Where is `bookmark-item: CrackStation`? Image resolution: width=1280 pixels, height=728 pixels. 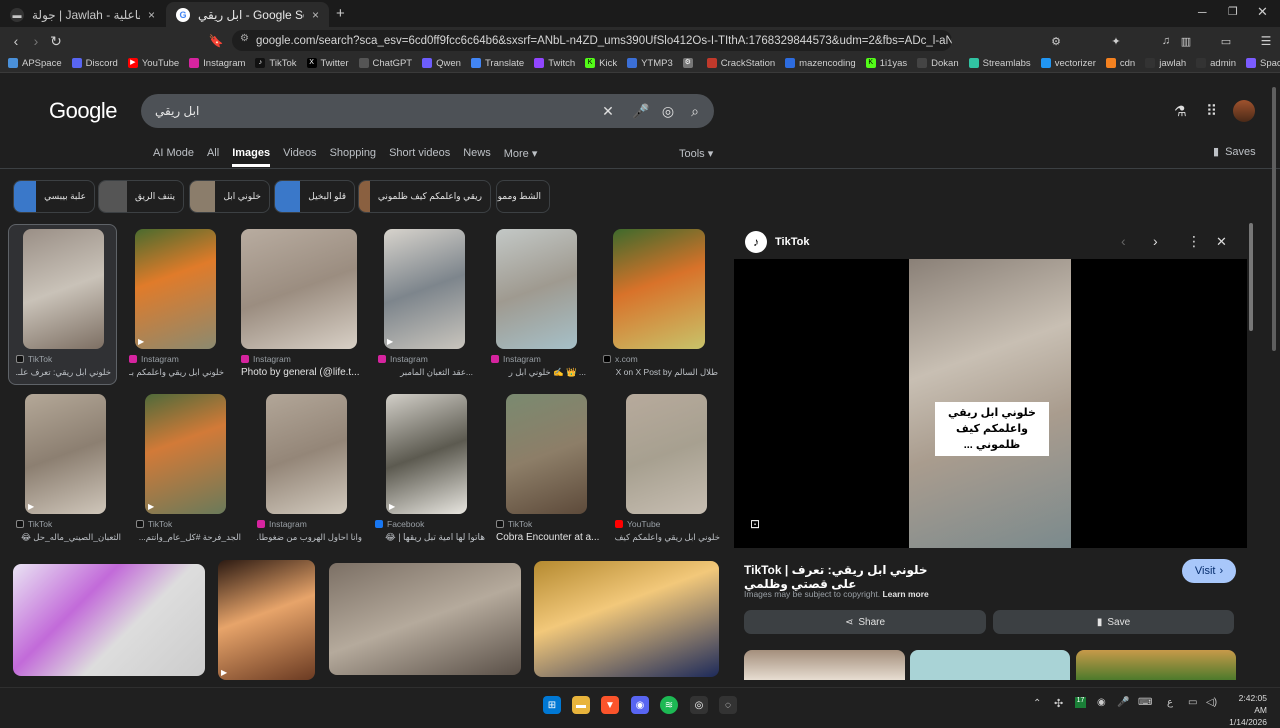
bookmark-item: CrackStation is located at coordinates (740, 63).